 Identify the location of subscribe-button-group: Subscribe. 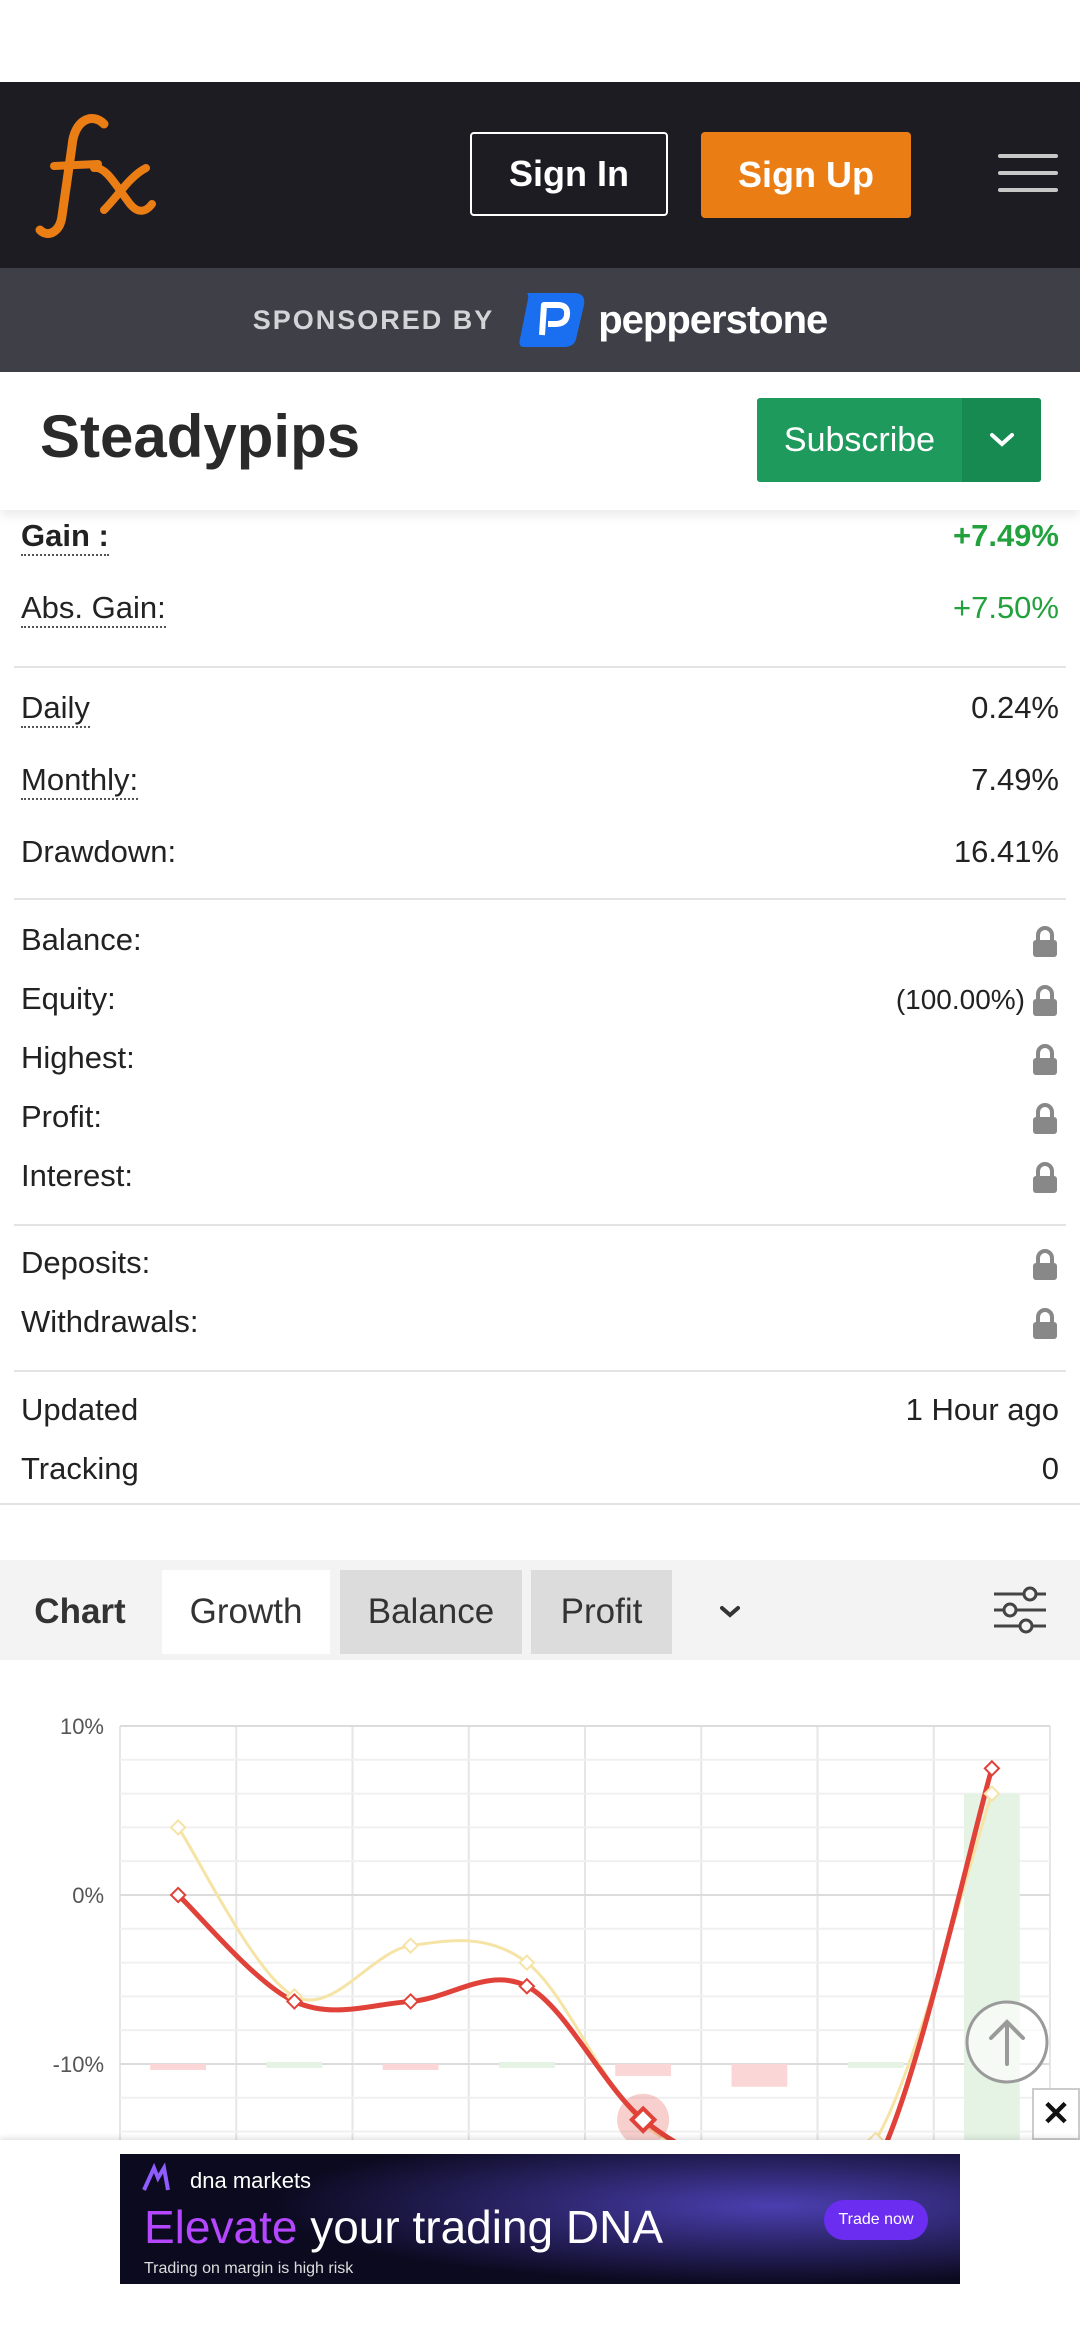
(899, 440).